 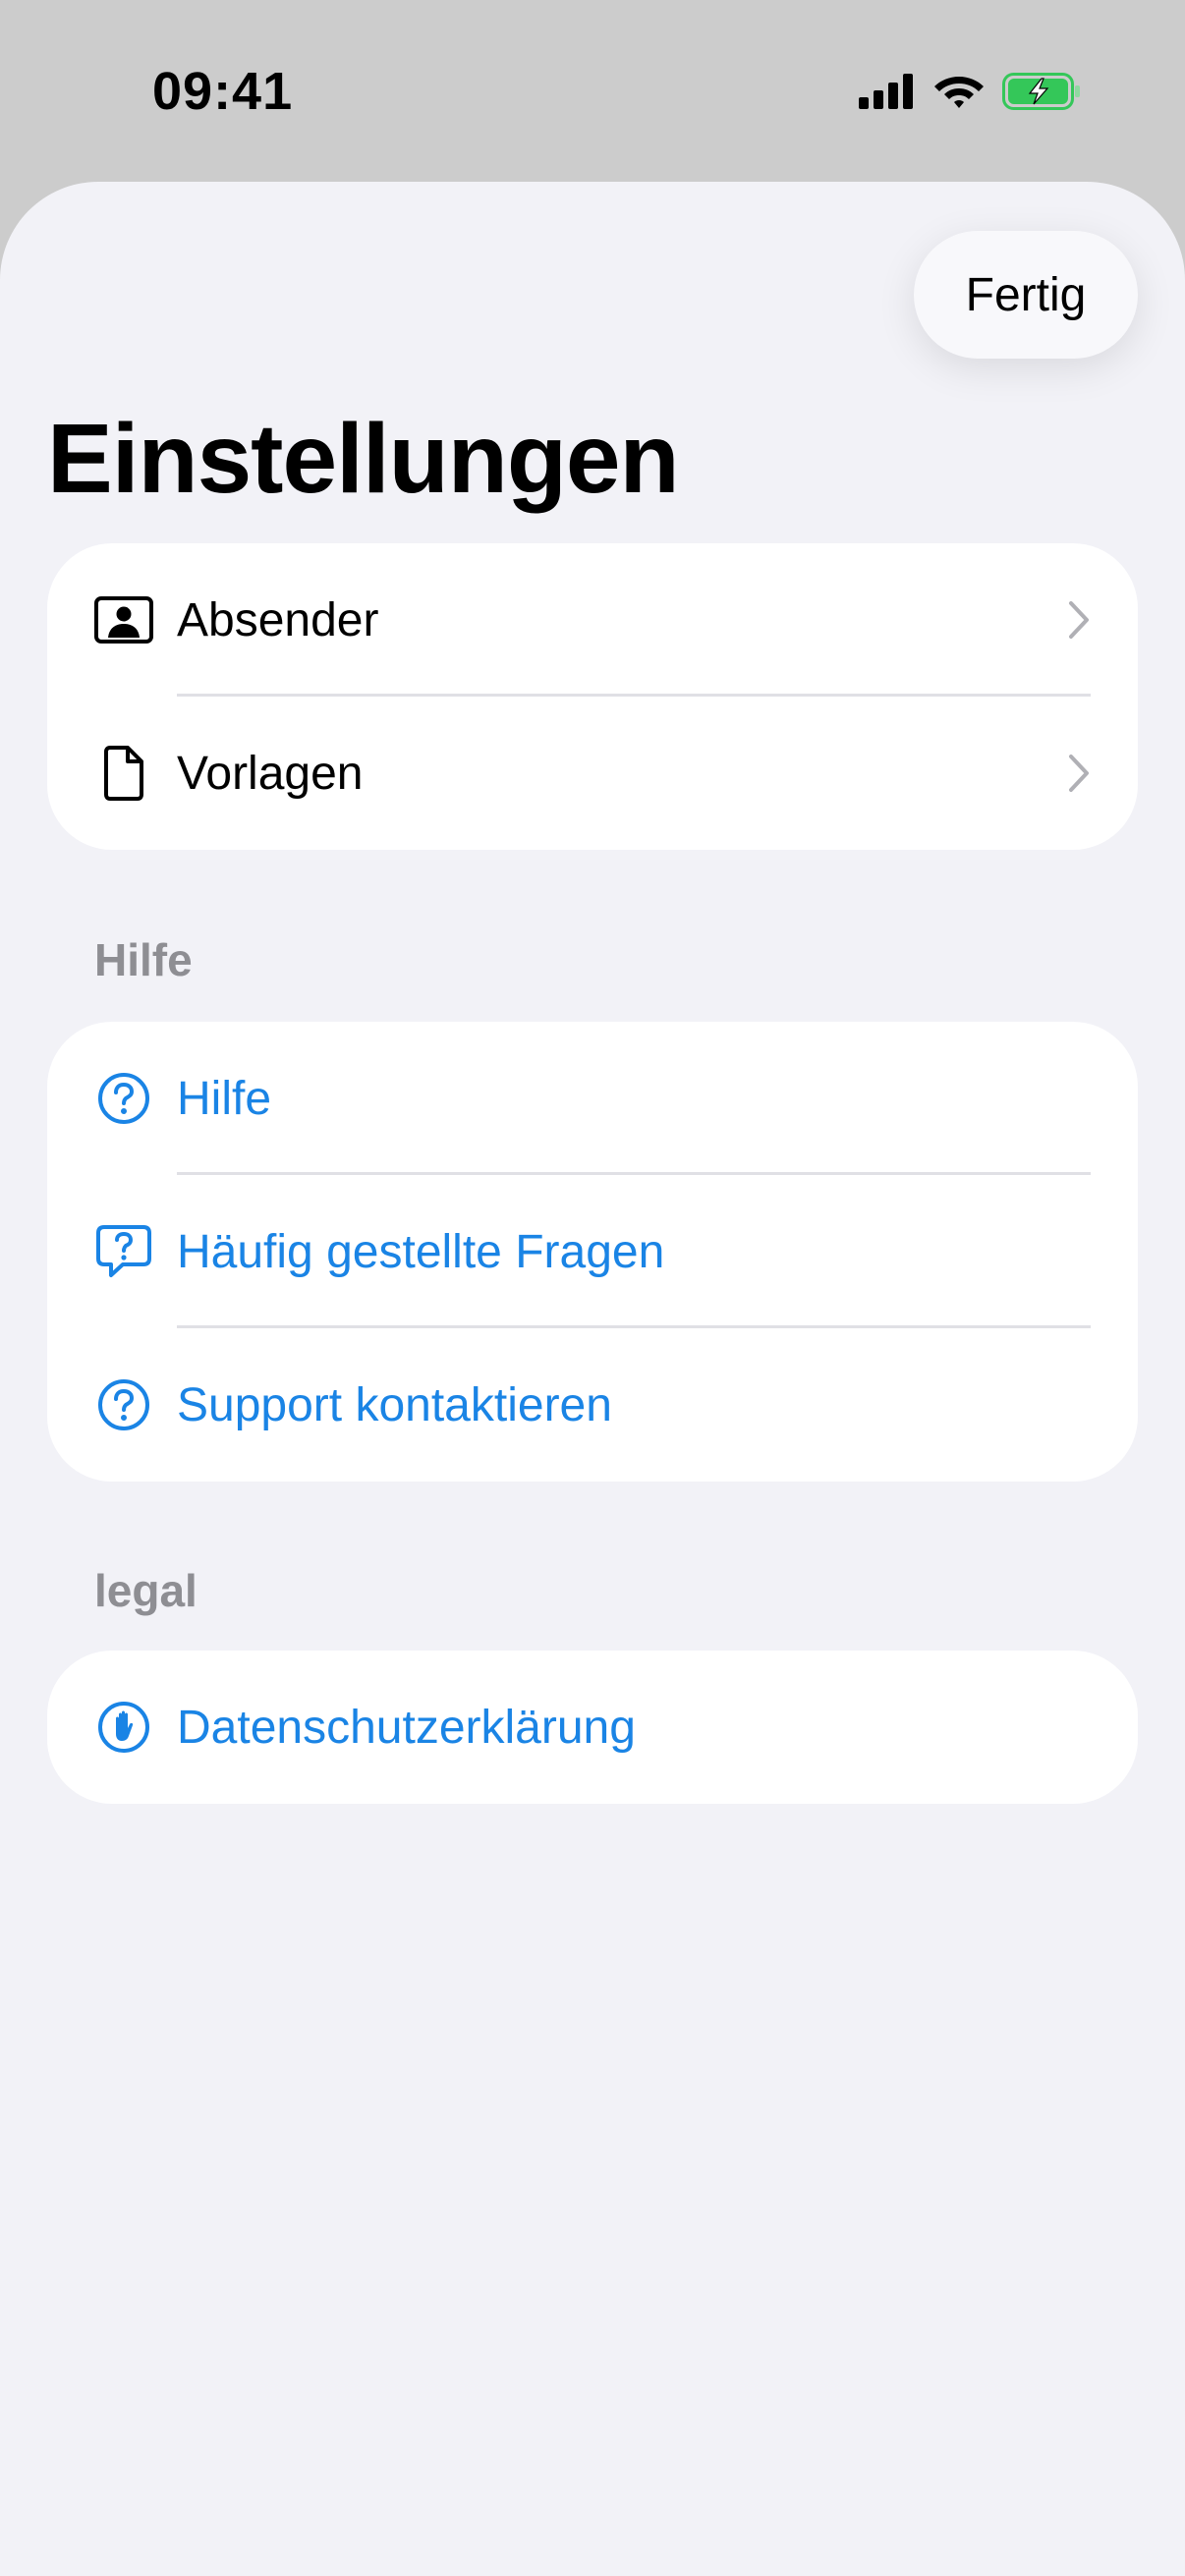 I want to click on general-group: Absender Vorlagen, so click(x=592, y=696).